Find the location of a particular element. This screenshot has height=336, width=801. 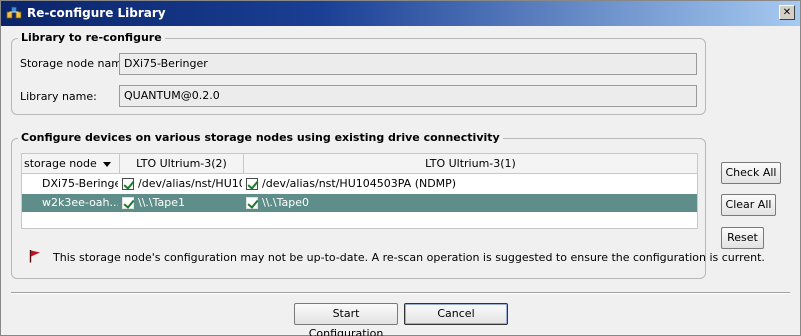

start-configuration-button: Start Configuration is located at coordinates (346, 319).